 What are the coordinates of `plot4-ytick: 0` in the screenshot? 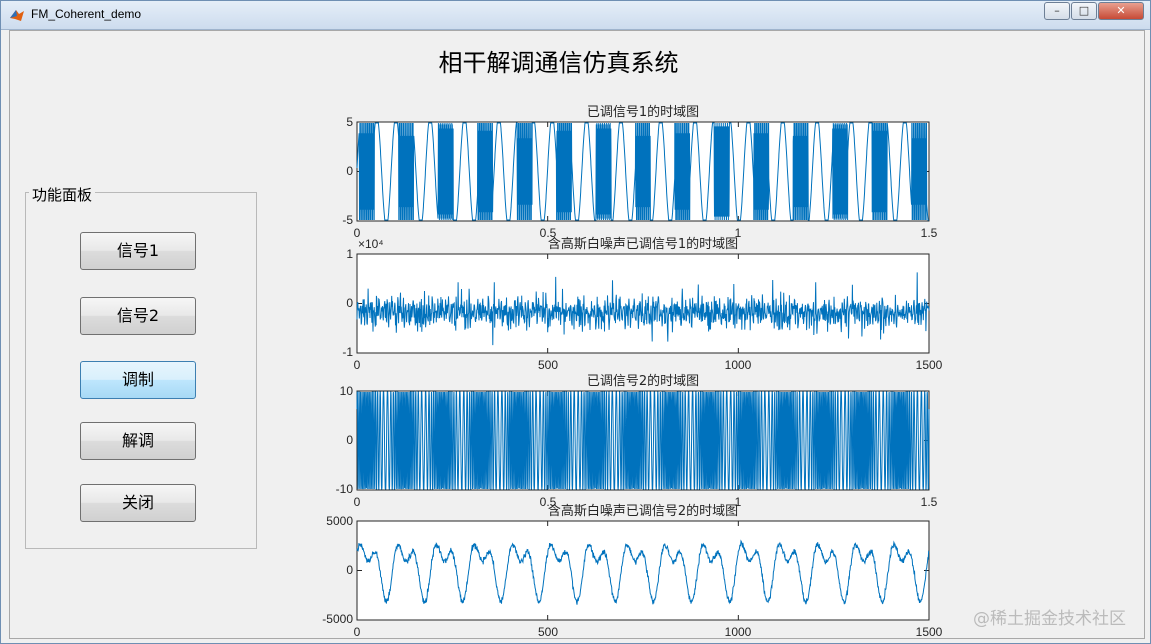 It's located at (349, 570).